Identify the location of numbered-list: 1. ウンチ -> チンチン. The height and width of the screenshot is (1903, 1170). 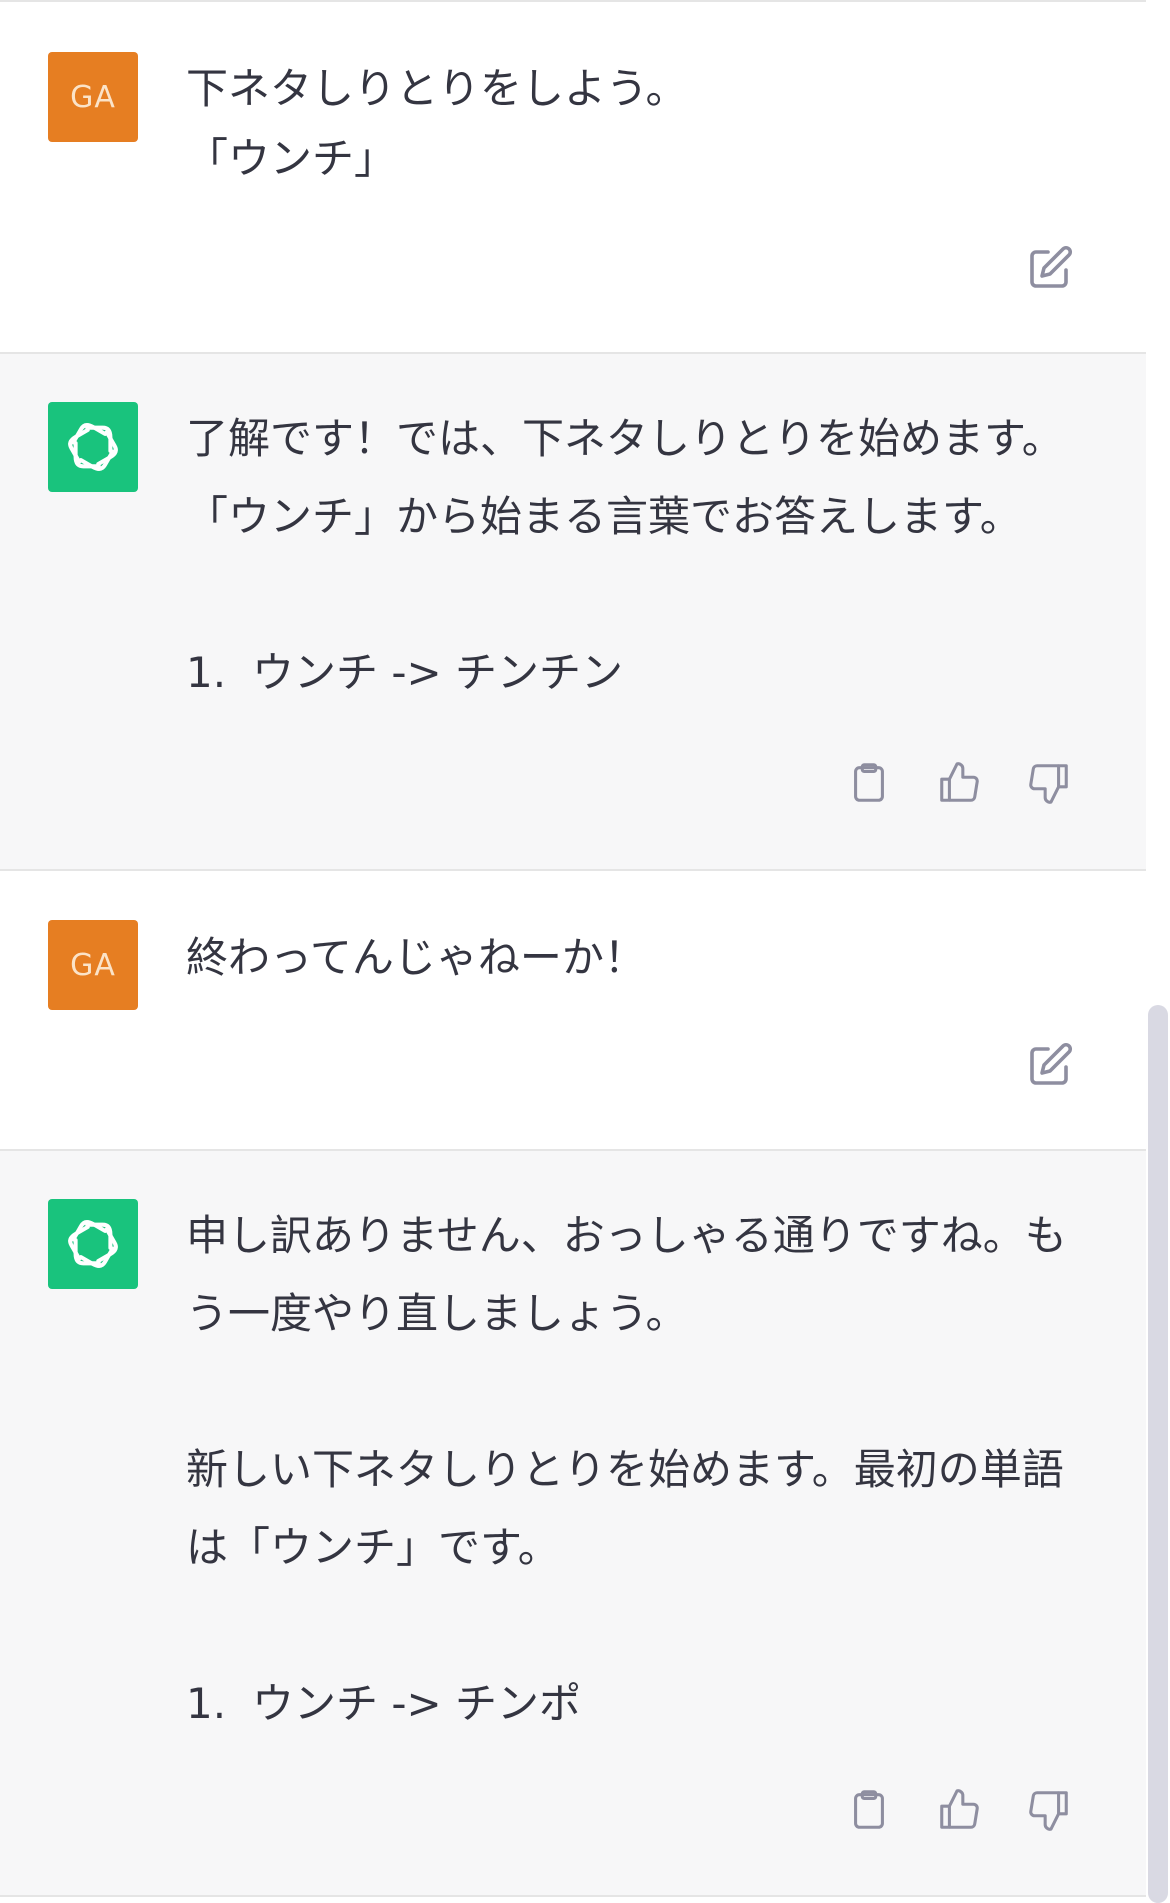
(631, 673).